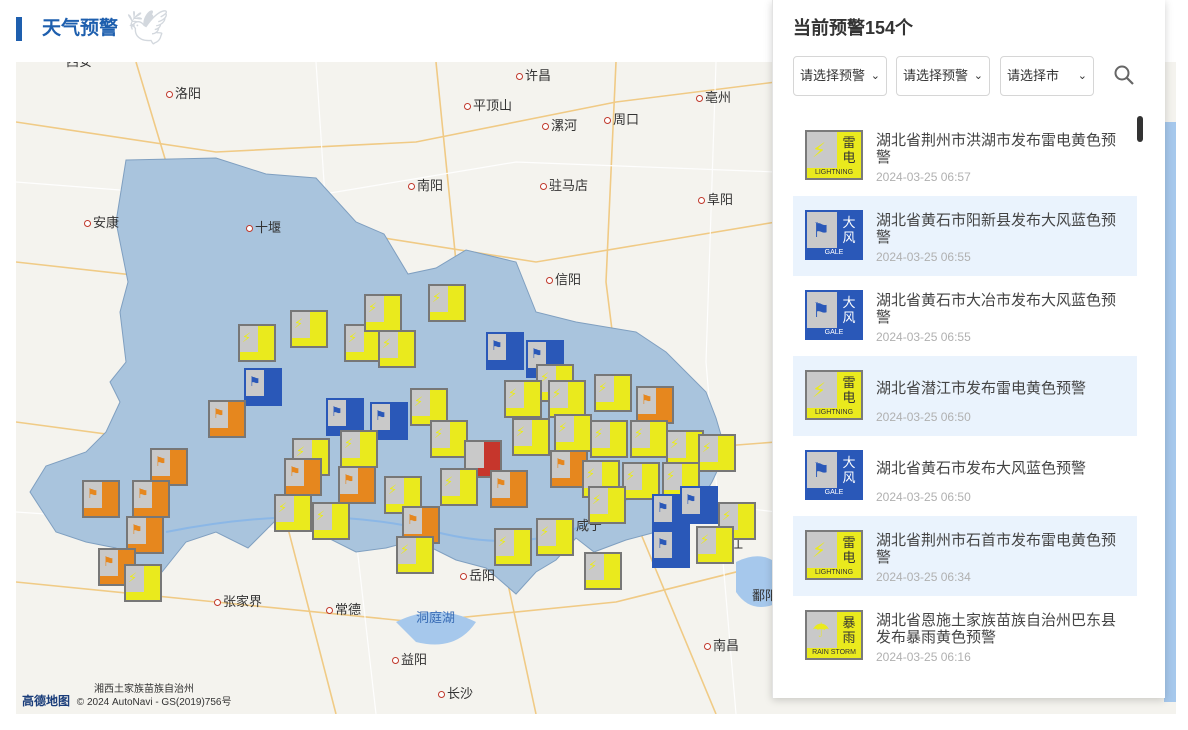  What do you see at coordinates (943, 76) in the screenshot?
I see `warning-level-select: 请选择预警 ⌄` at bounding box center [943, 76].